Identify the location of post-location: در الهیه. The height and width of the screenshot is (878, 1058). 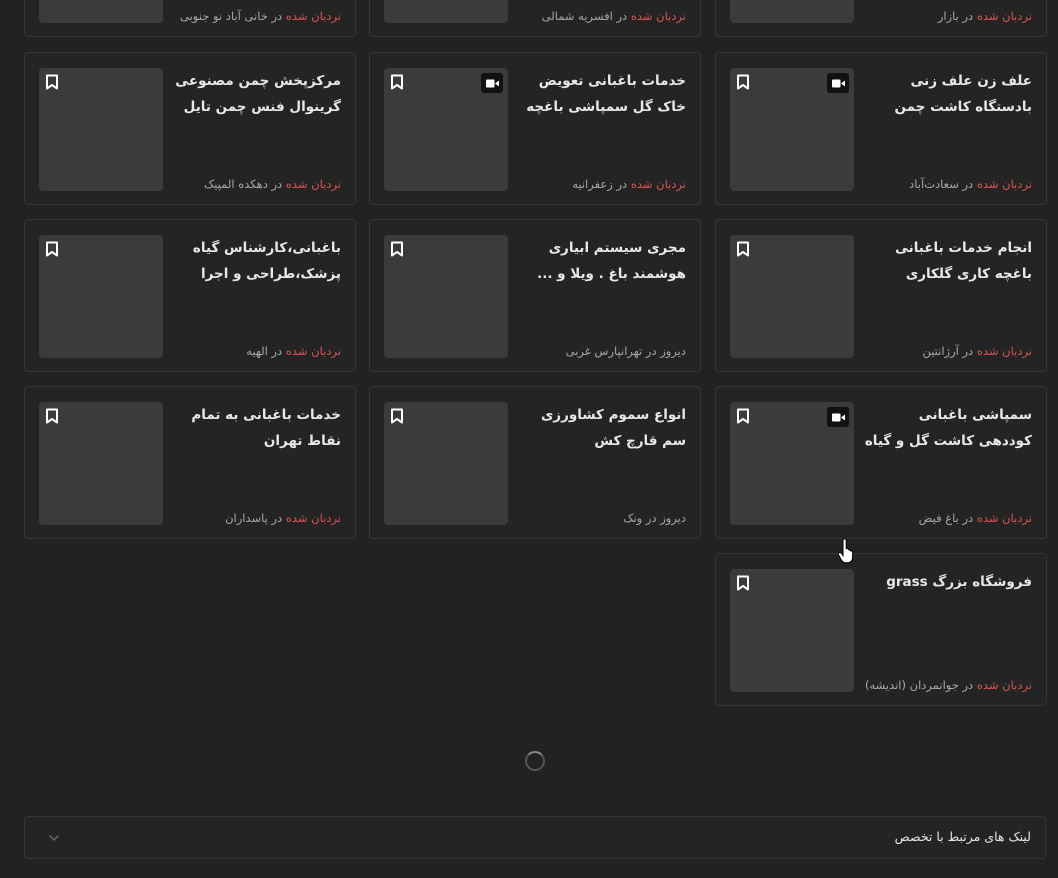
(266, 351).